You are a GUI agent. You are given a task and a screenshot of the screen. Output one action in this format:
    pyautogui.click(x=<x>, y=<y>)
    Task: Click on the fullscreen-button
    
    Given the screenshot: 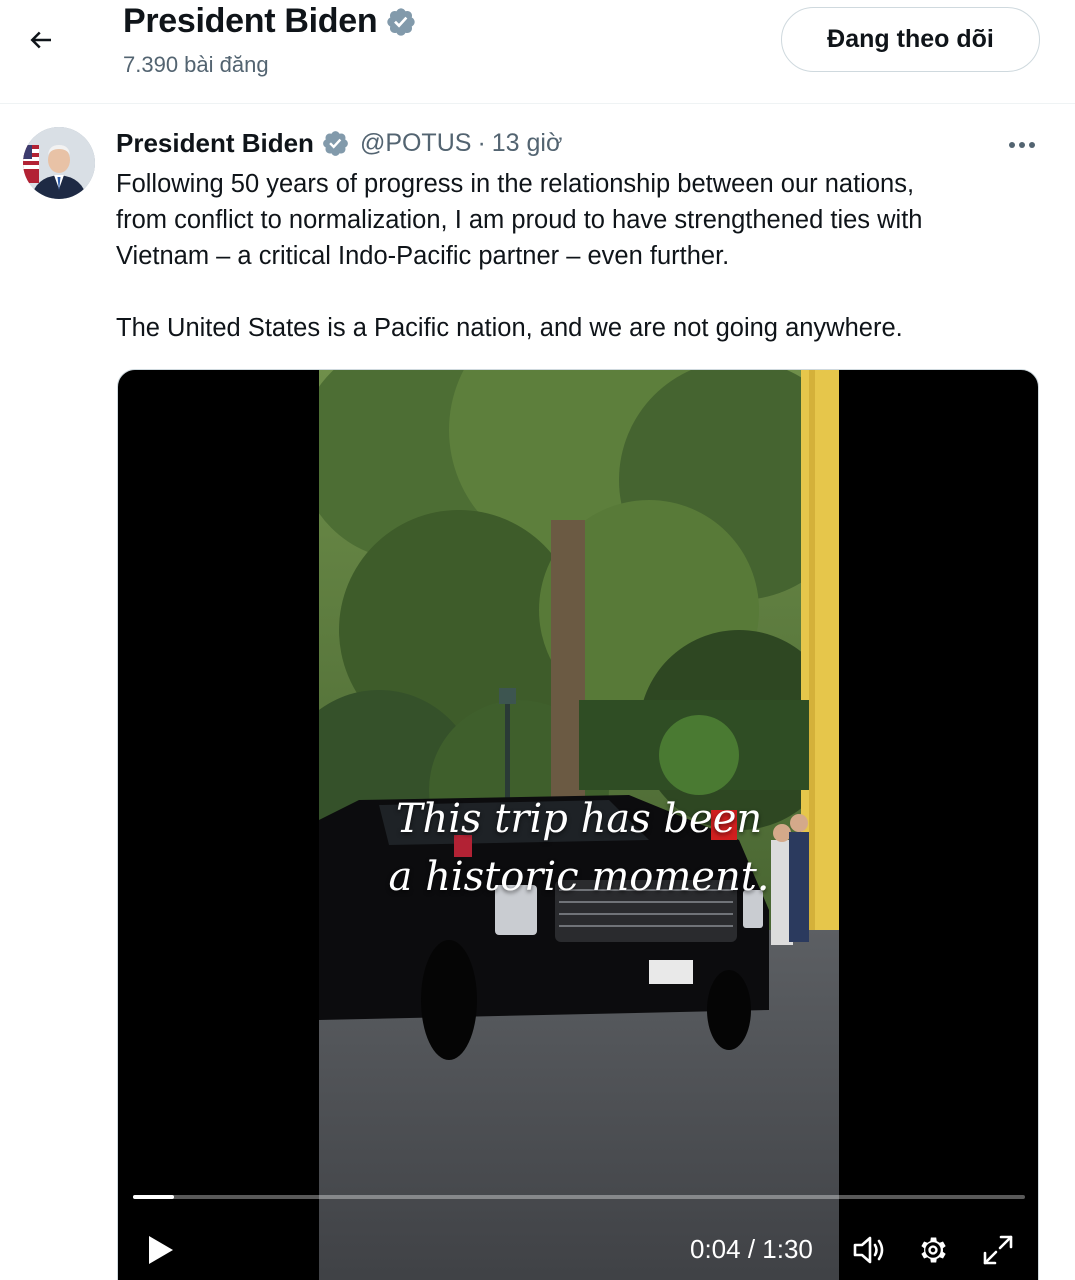 What is the action you would take?
    pyautogui.click(x=998, y=1250)
    